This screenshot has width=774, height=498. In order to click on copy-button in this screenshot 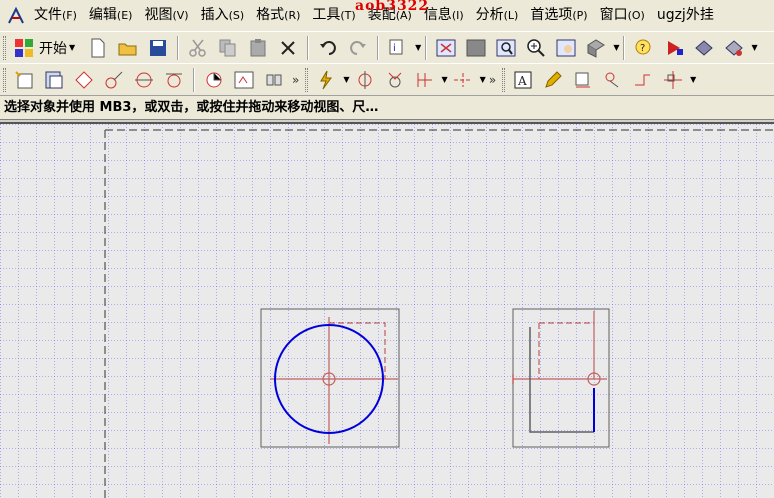, I will do `click(228, 48)`.